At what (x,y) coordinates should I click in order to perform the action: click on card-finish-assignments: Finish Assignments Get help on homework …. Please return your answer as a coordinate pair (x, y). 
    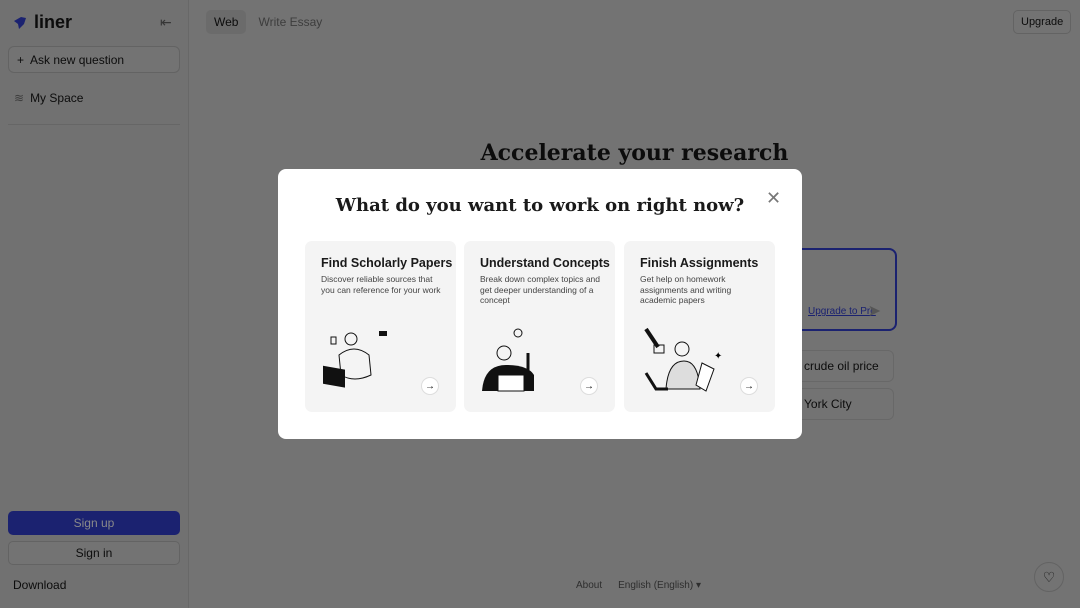
    Looking at the image, I should click on (699, 326).